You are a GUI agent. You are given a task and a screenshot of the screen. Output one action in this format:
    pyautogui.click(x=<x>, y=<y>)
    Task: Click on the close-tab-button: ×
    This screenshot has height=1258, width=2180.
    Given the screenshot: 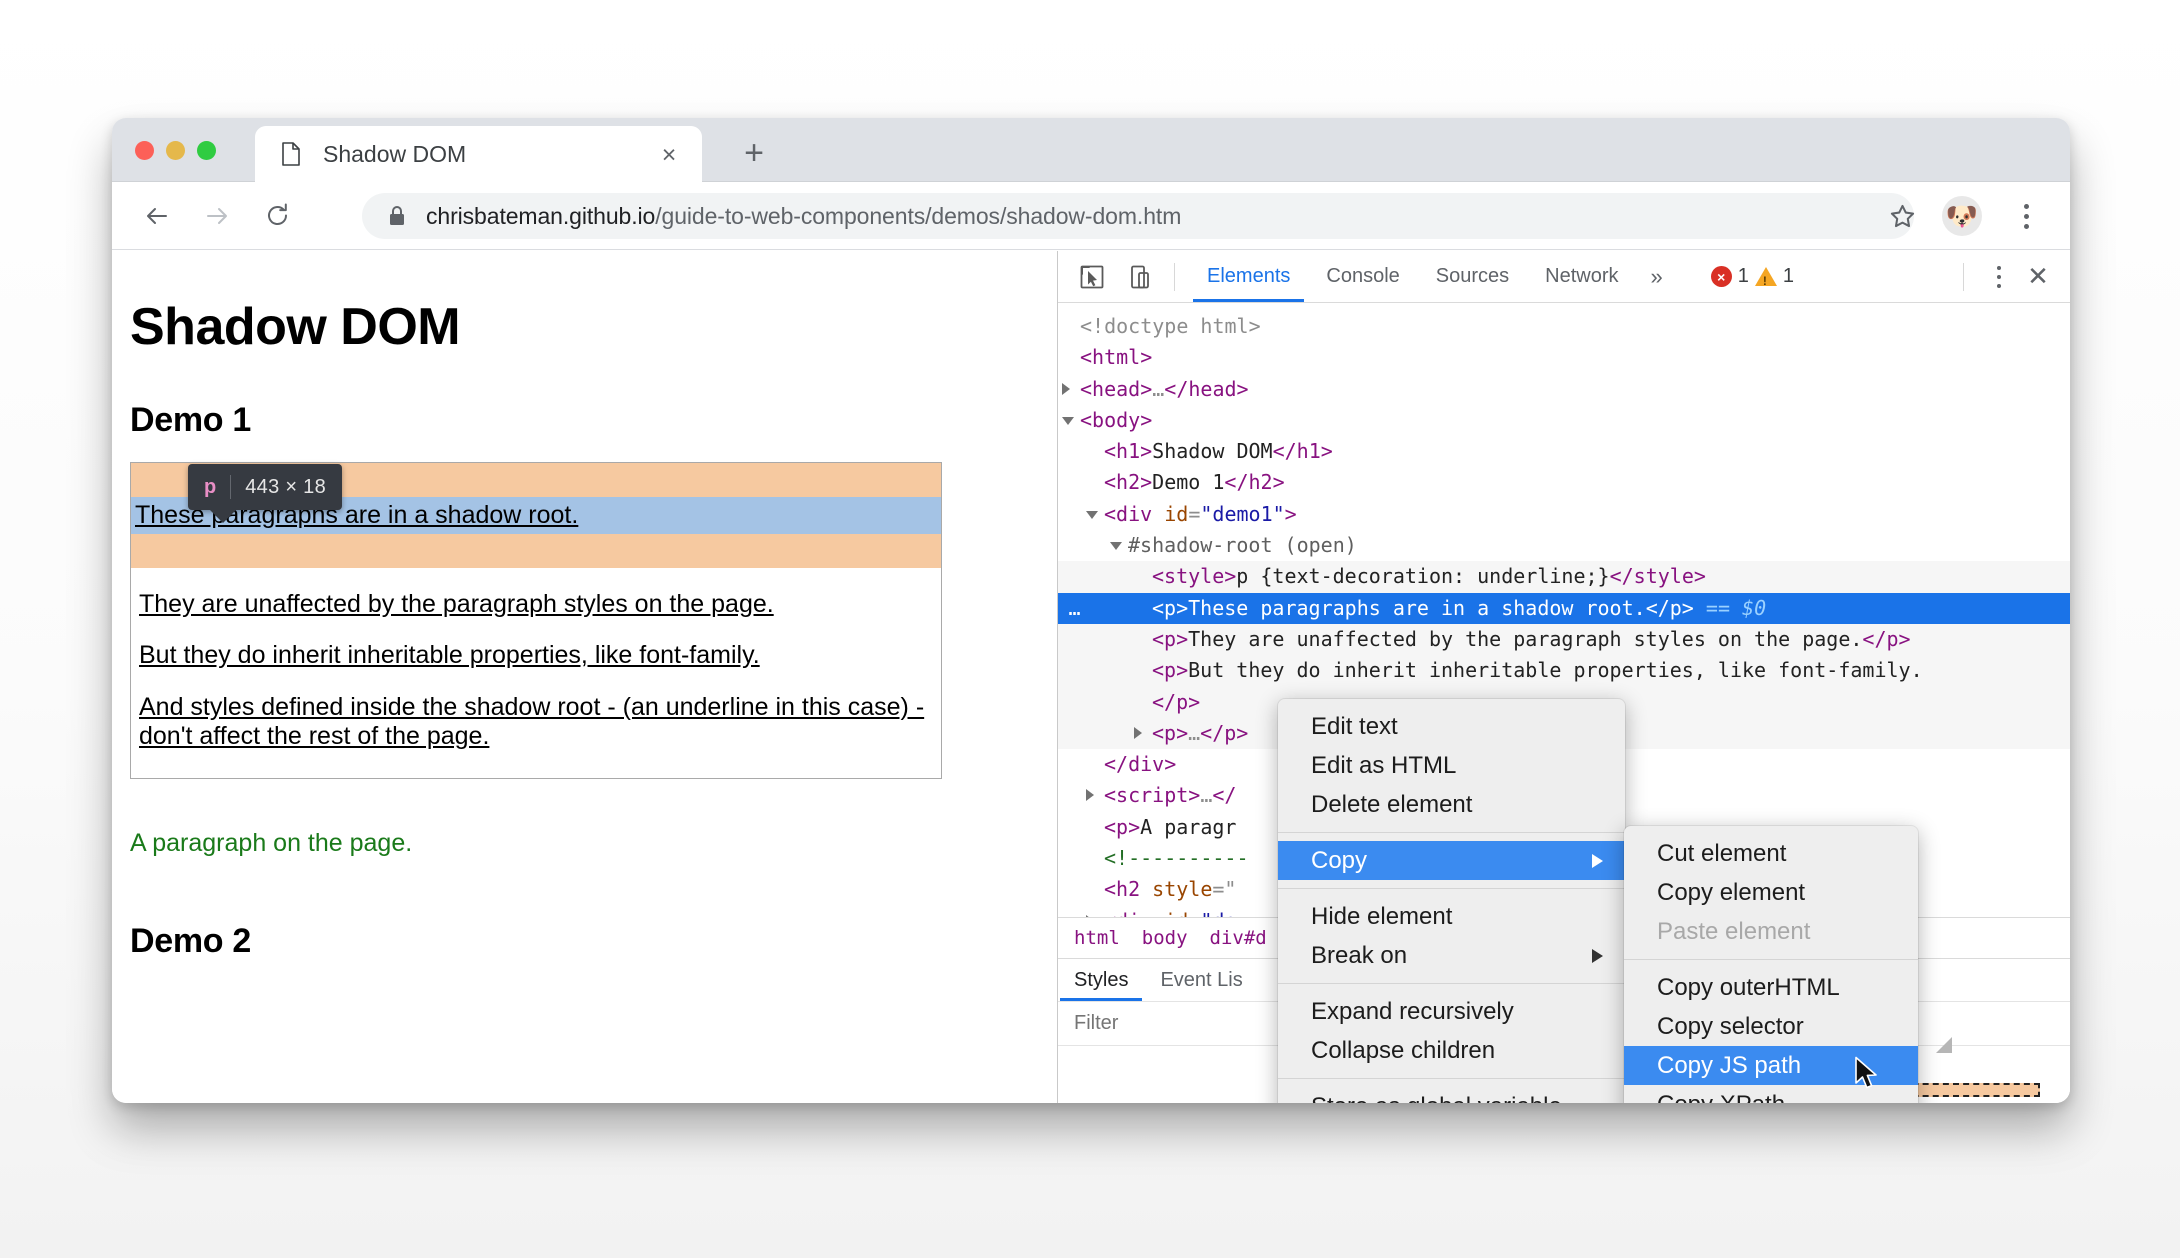 What is the action you would take?
    pyautogui.click(x=669, y=155)
    